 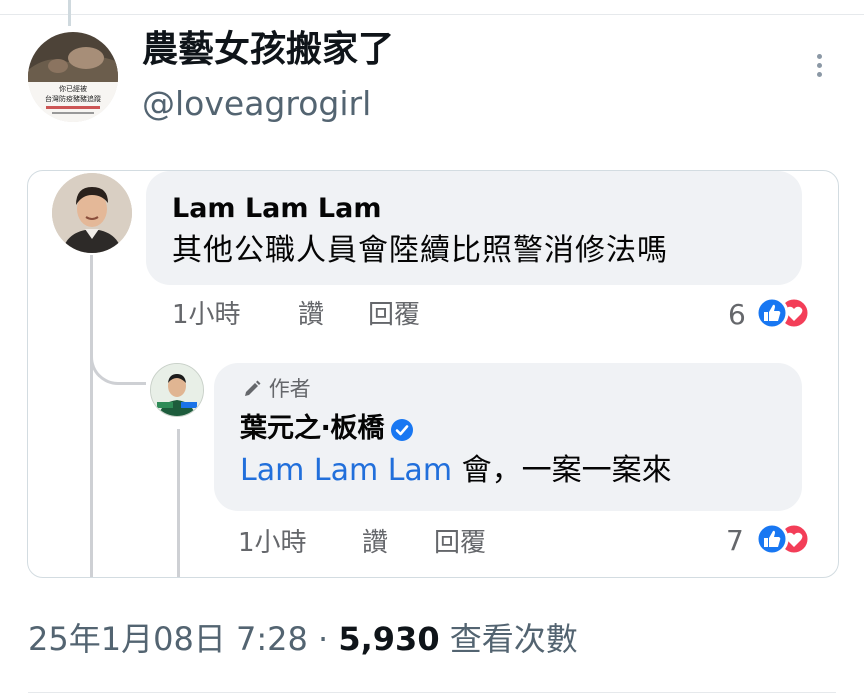 I want to click on commenter-avatar-image, so click(x=92, y=213).